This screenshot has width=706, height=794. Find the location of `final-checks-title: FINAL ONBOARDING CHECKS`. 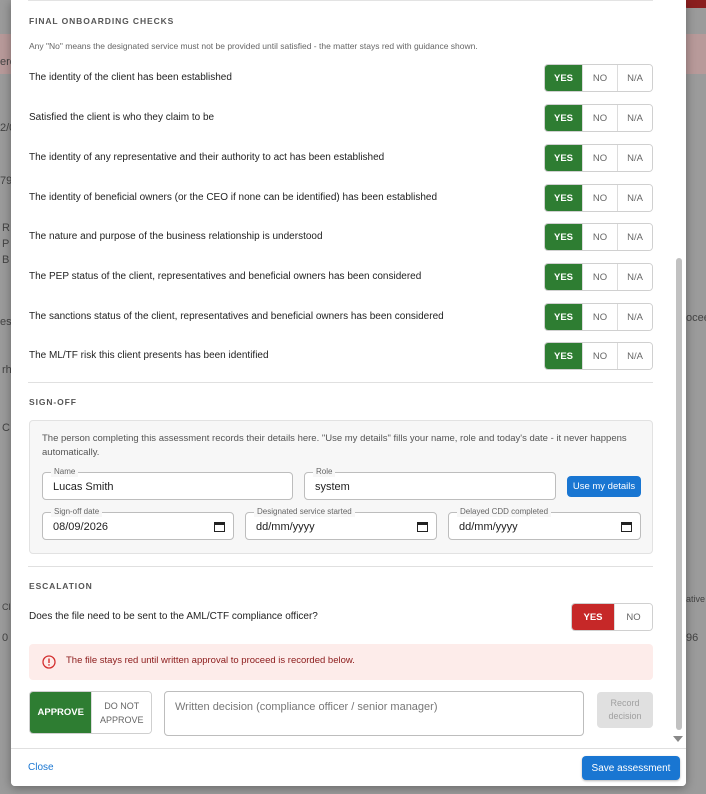

final-checks-title: FINAL ONBOARDING CHECKS is located at coordinates (102, 21).